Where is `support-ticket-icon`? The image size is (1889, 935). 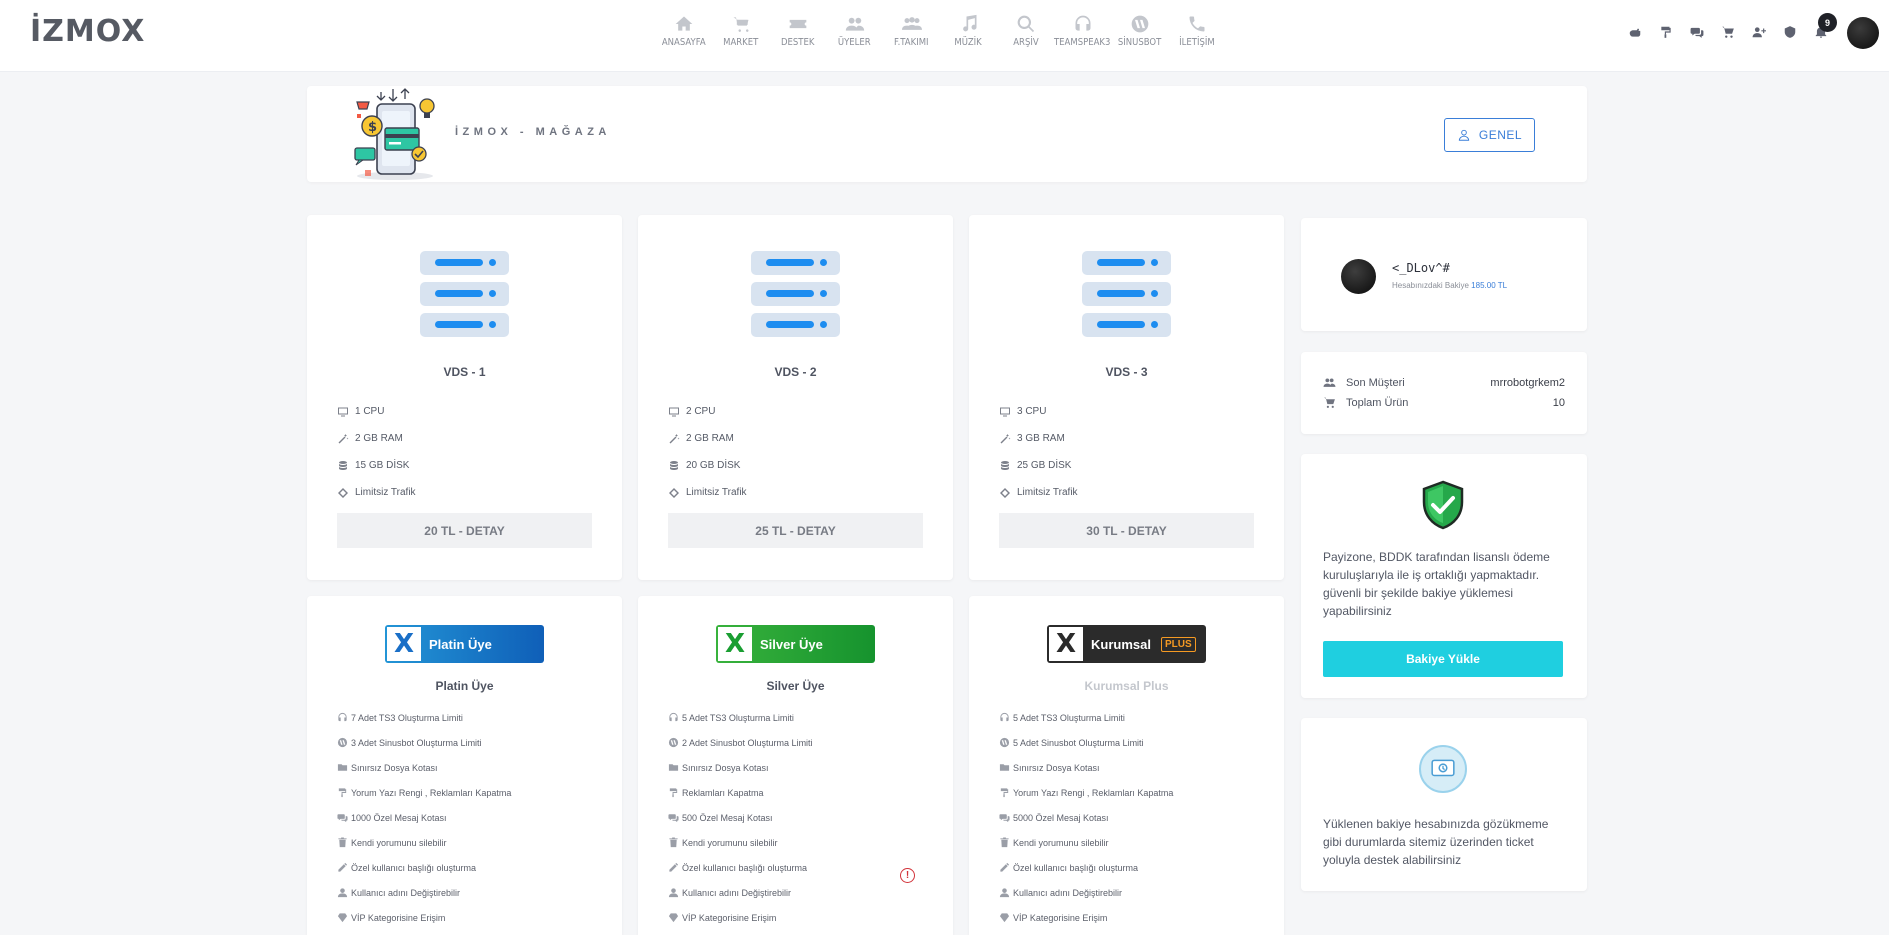 support-ticket-icon is located at coordinates (1443, 769).